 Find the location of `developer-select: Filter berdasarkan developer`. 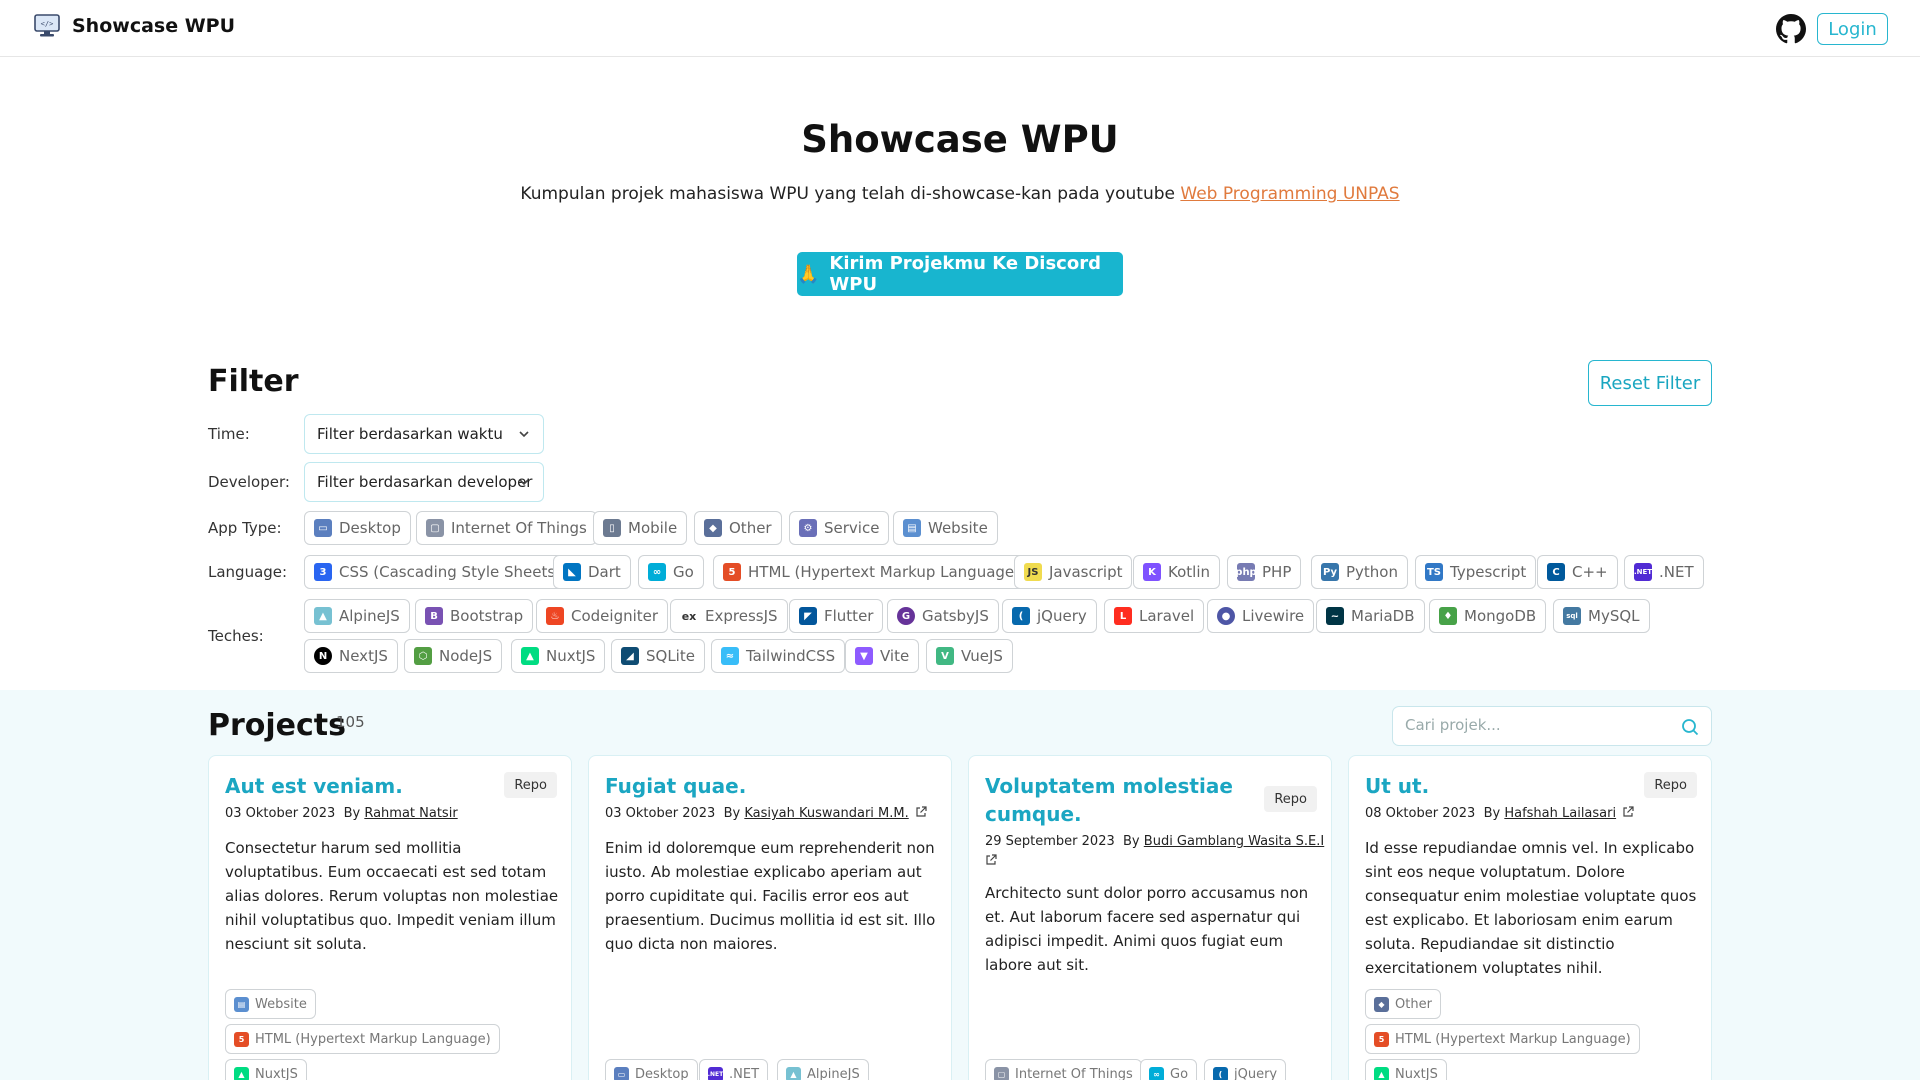

developer-select: Filter berdasarkan developer is located at coordinates (424, 482).